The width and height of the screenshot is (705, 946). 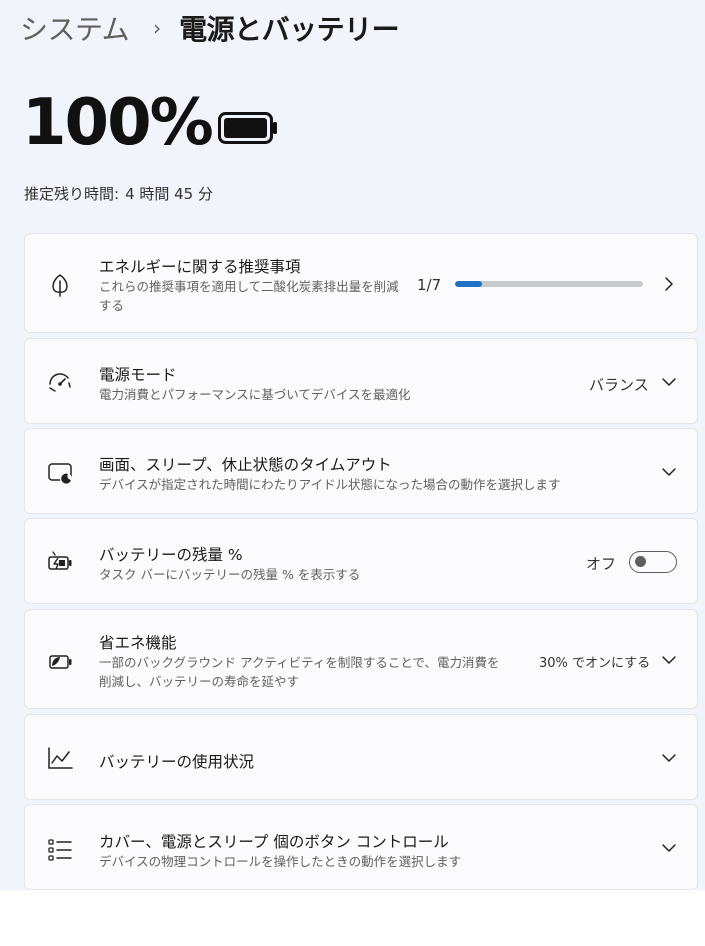 I want to click on toggle-label: オフ, so click(x=601, y=564).